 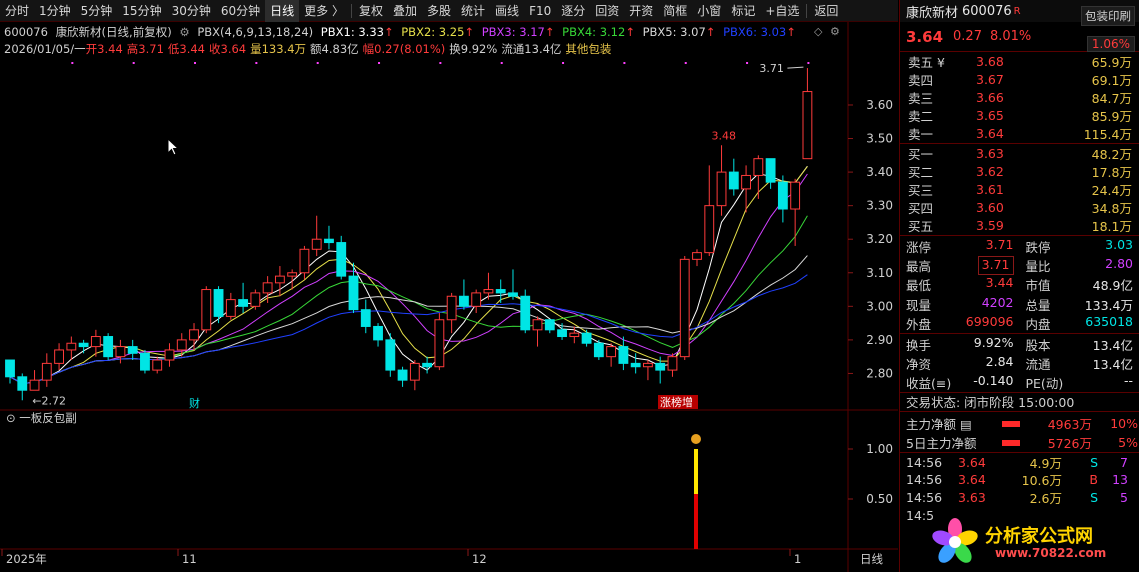 I want to click on bid-level-5: 买五 3.59 18.1万, so click(x=1019, y=226).